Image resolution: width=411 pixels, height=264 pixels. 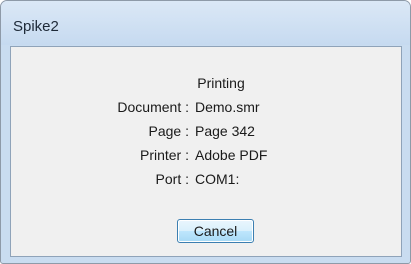 What do you see at coordinates (36, 26) in the screenshot?
I see `window-title: Spike2` at bounding box center [36, 26].